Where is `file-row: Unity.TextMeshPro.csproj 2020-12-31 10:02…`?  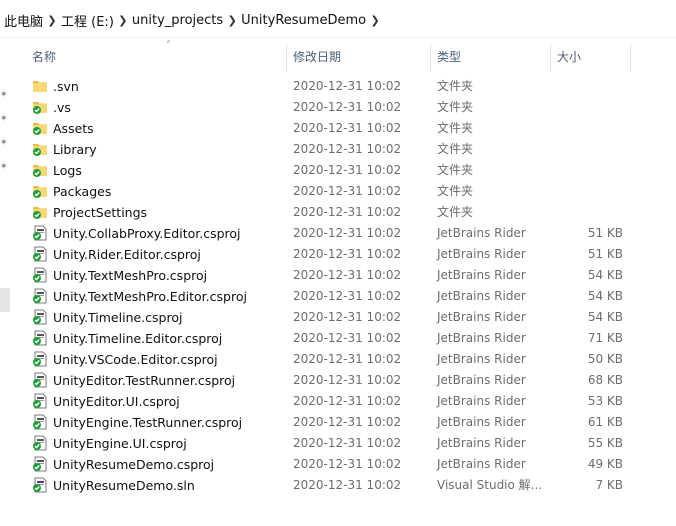
file-row: Unity.TextMeshPro.csproj 2020-12-31 10:02… is located at coordinates (326, 275).